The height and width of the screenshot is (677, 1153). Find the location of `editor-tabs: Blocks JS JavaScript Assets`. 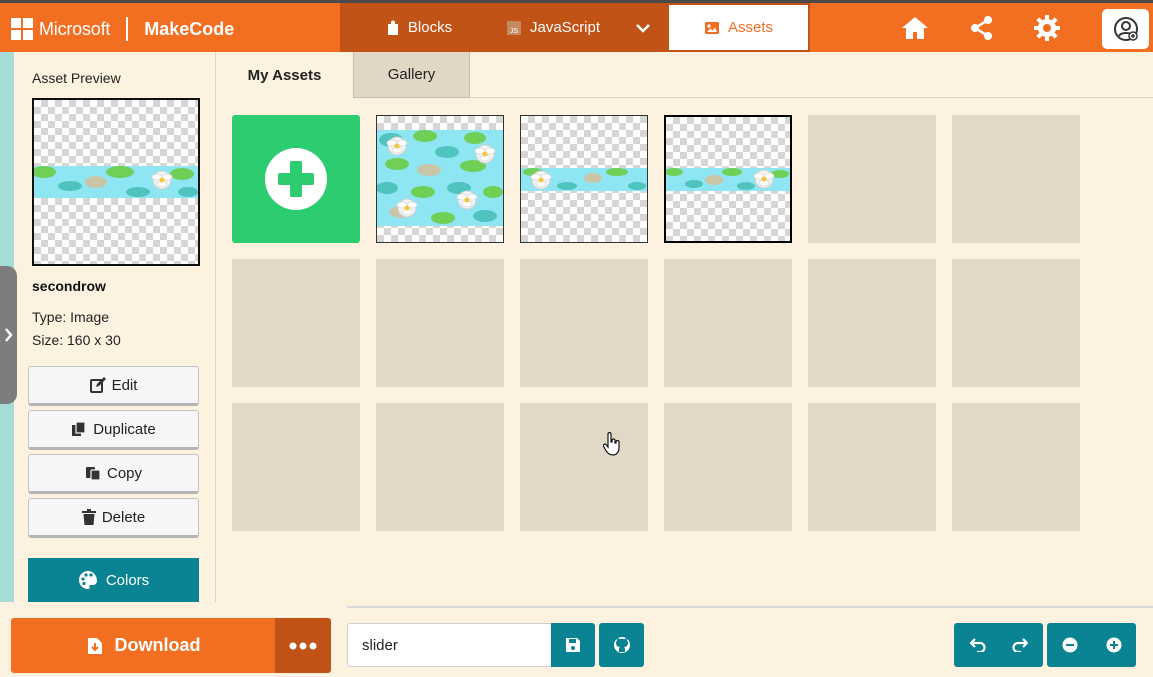

editor-tabs: Blocks JS JavaScript Assets is located at coordinates (575, 27).